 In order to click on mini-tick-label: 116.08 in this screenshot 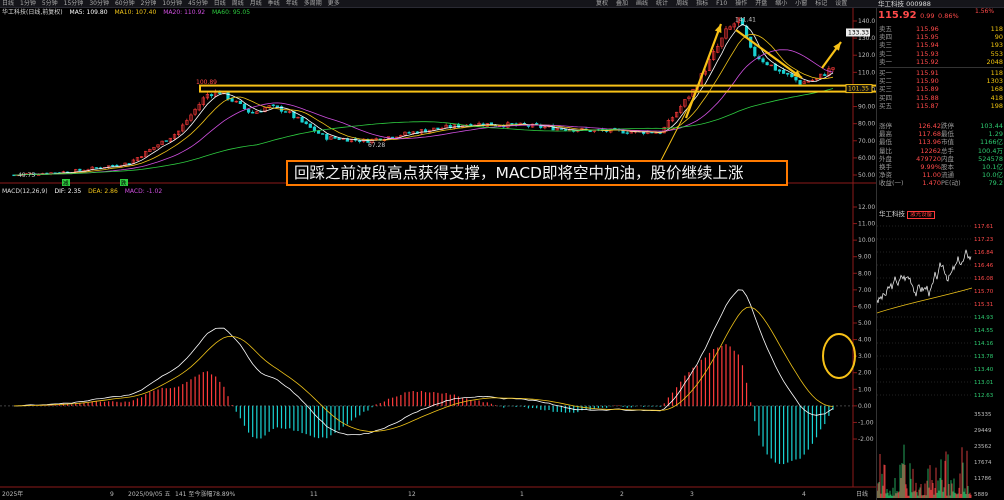, I will do `click(984, 279)`.